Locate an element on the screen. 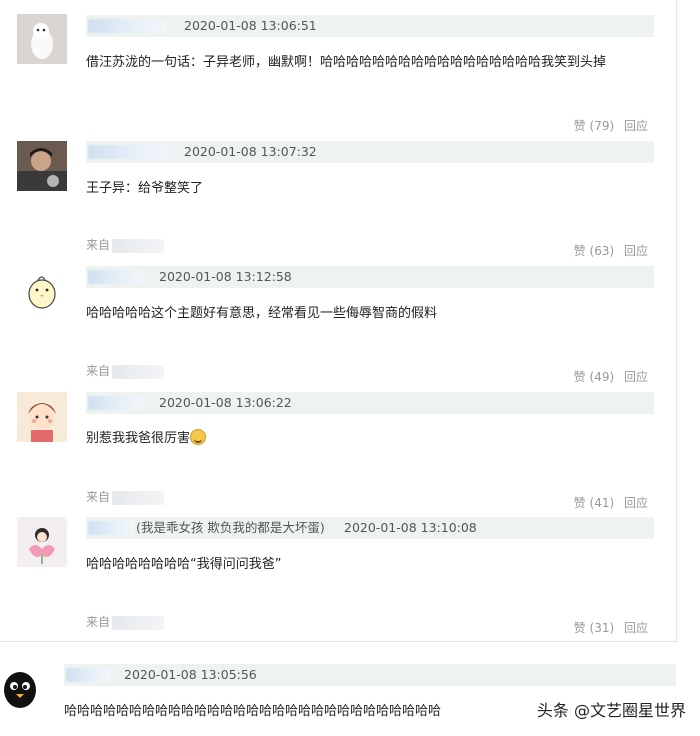 Image resolution: width=700 pixels, height=736 pixels. avatar-flower-girl-icon is located at coordinates (42, 542).